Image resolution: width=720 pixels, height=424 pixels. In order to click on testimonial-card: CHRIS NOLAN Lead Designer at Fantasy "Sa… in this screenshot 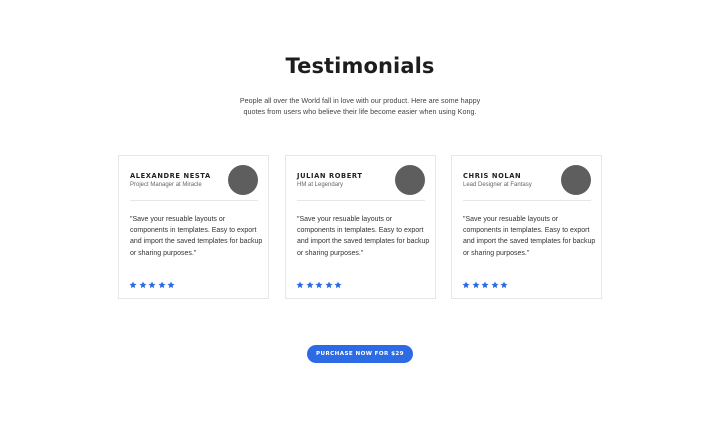, I will do `click(526, 227)`.